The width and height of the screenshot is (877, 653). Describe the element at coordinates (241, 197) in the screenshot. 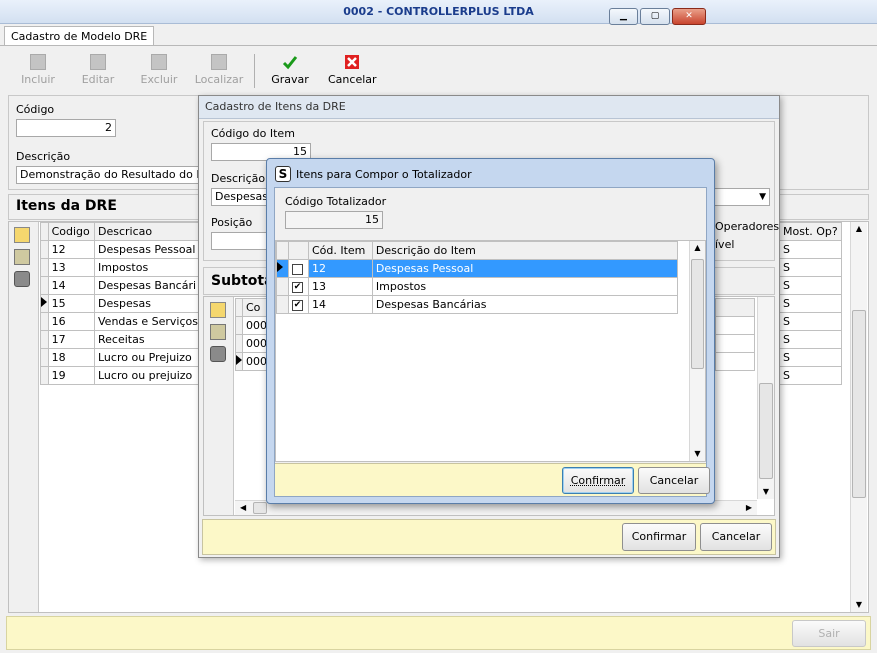

I see `descricao-item-field: Despesas` at that location.